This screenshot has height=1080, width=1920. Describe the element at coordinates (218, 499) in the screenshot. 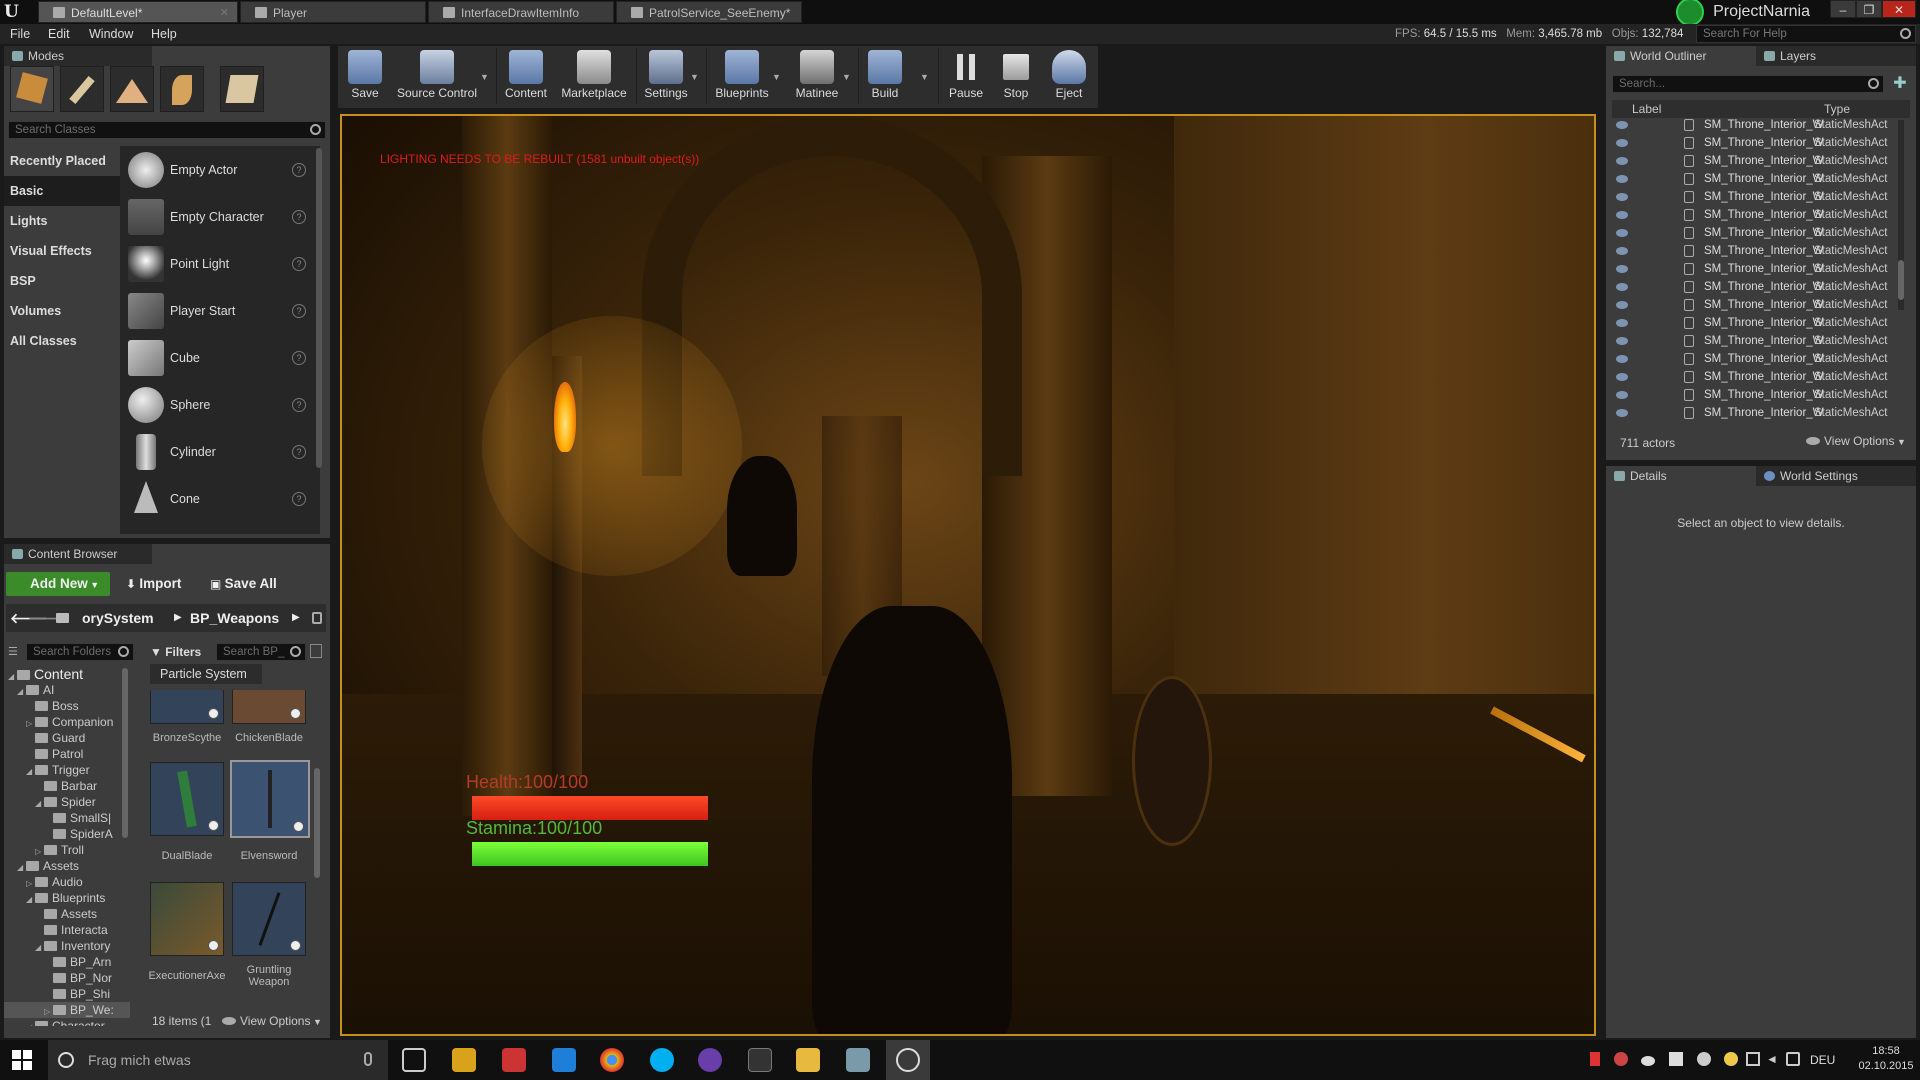

I see `place-item-cone: Cone?` at that location.